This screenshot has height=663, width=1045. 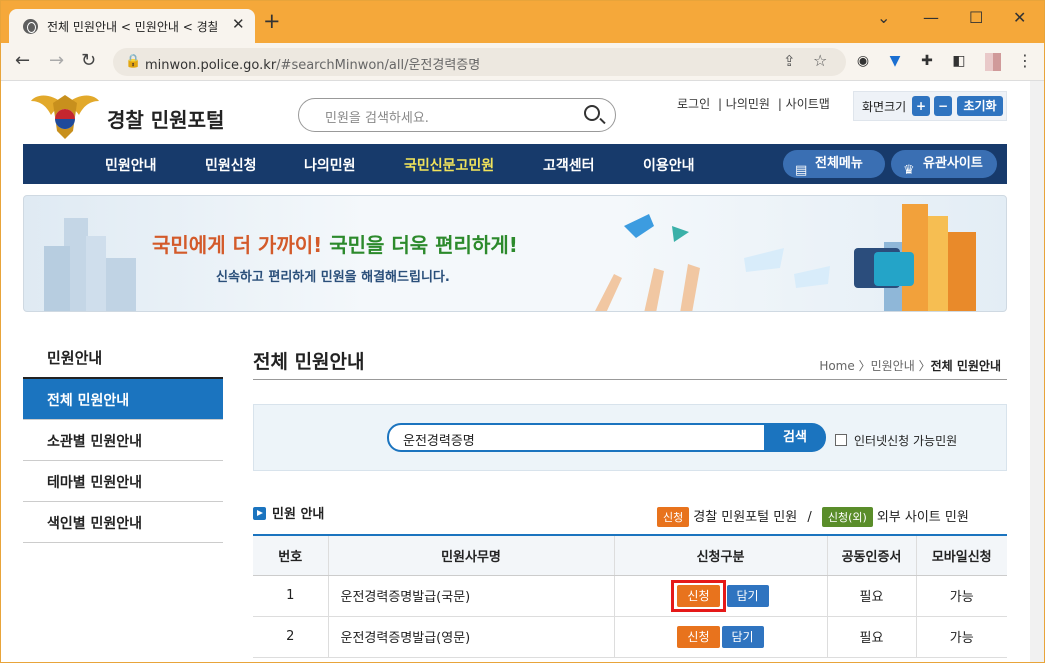 I want to click on side-nav-title: 민원안내, so click(x=123, y=358).